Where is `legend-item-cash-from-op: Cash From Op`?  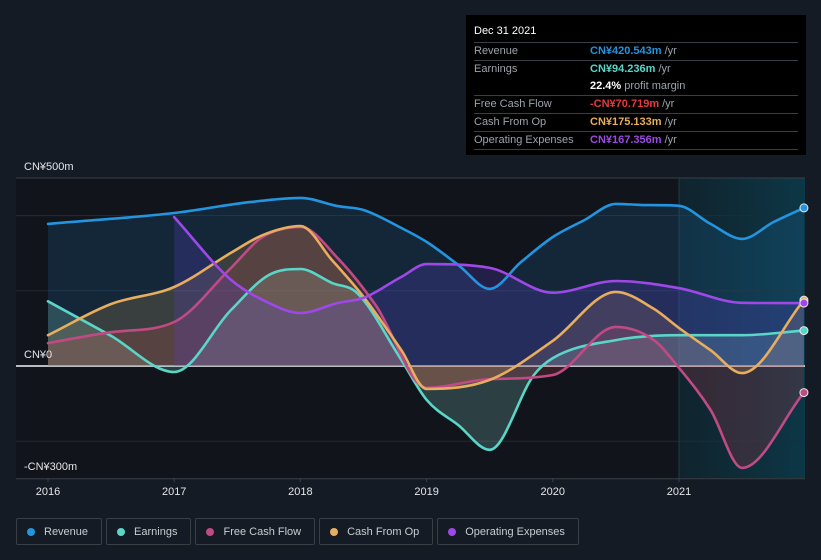 legend-item-cash-from-op: Cash From Op is located at coordinates (376, 531).